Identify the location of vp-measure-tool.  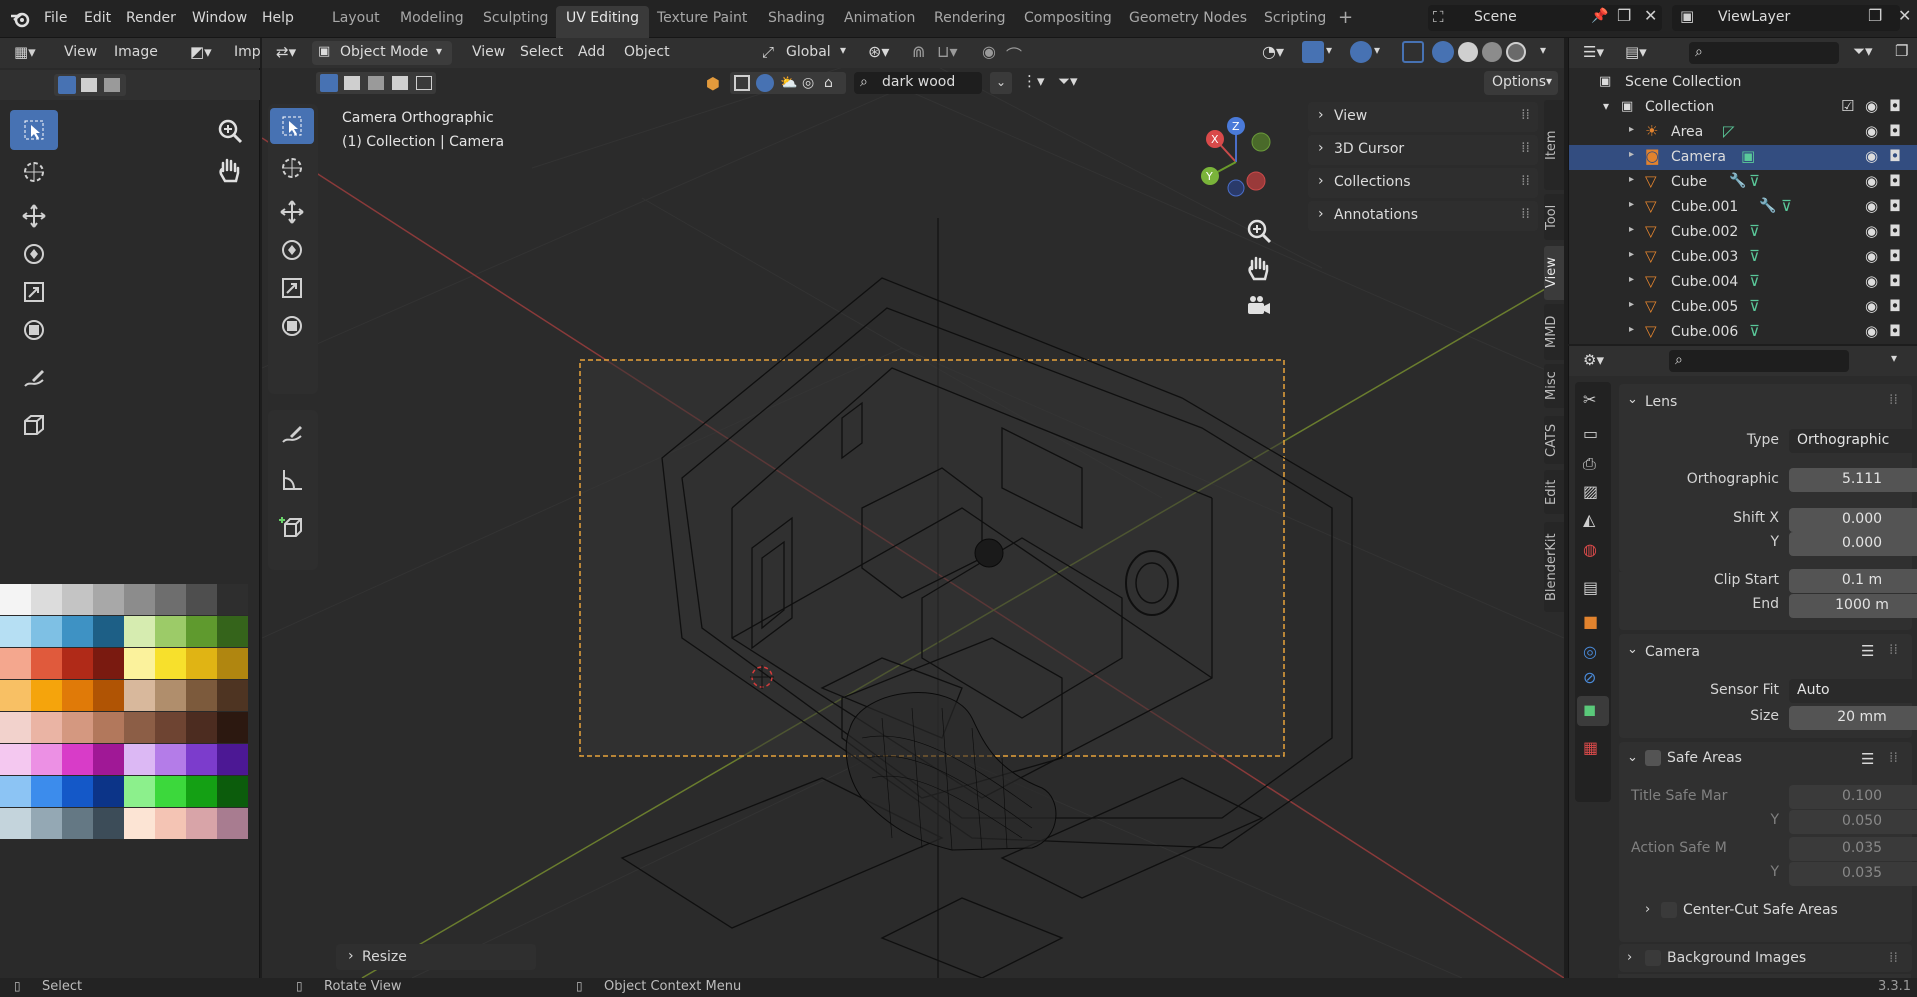
(292, 480).